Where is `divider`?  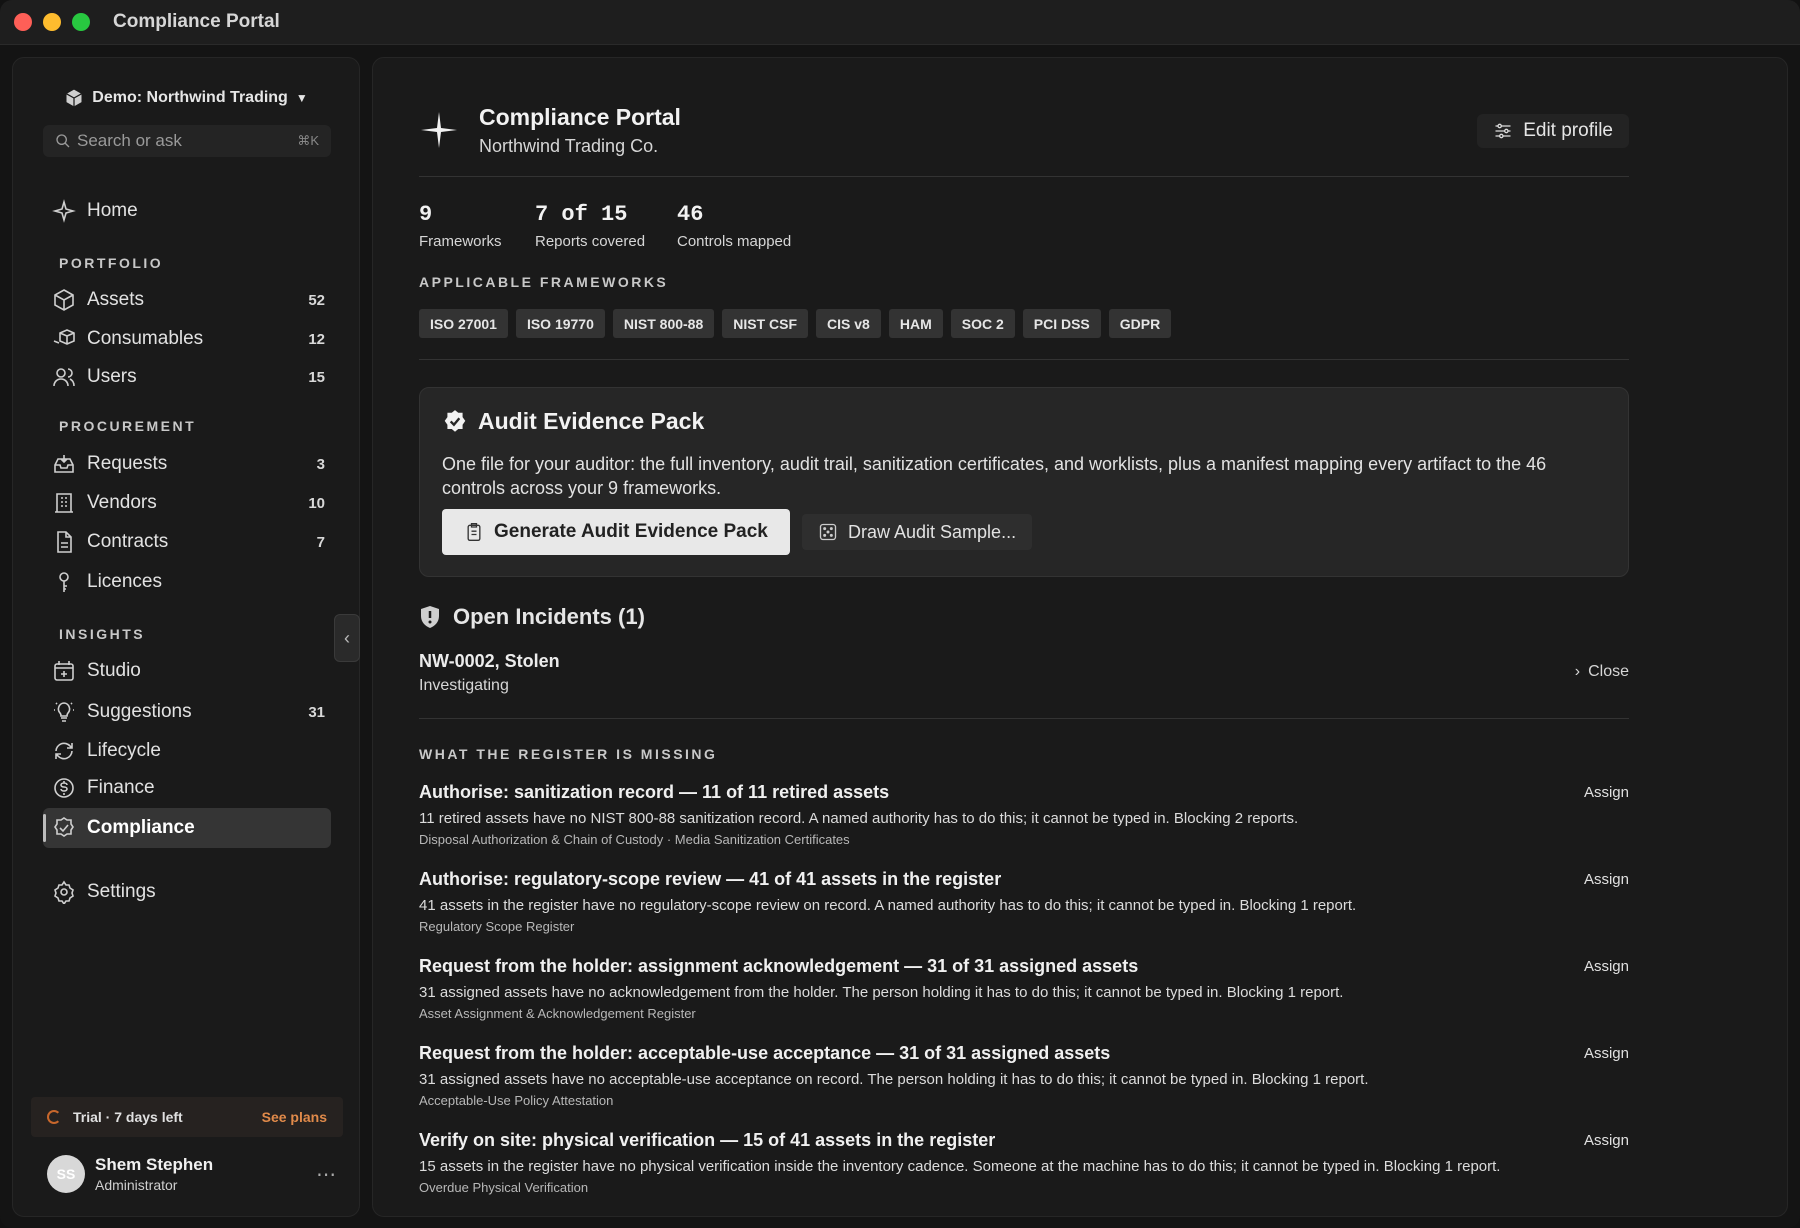
divider is located at coordinates (1024, 176).